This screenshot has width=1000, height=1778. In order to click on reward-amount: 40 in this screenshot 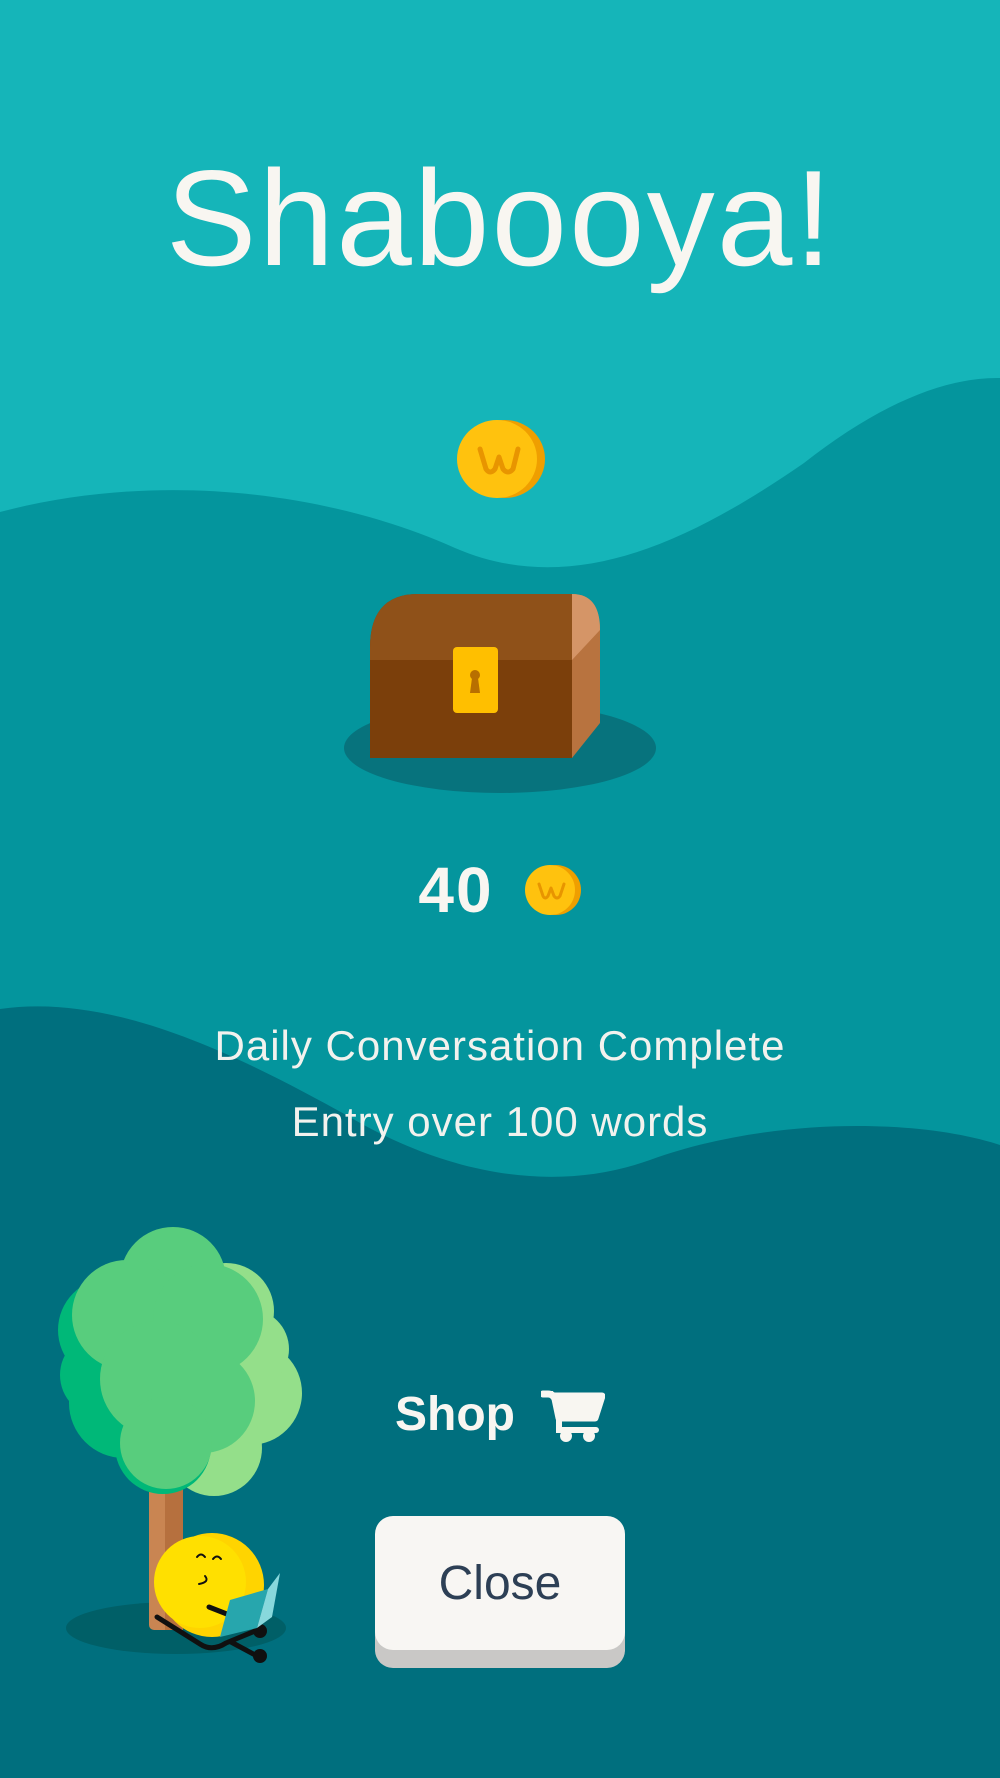, I will do `click(456, 890)`.